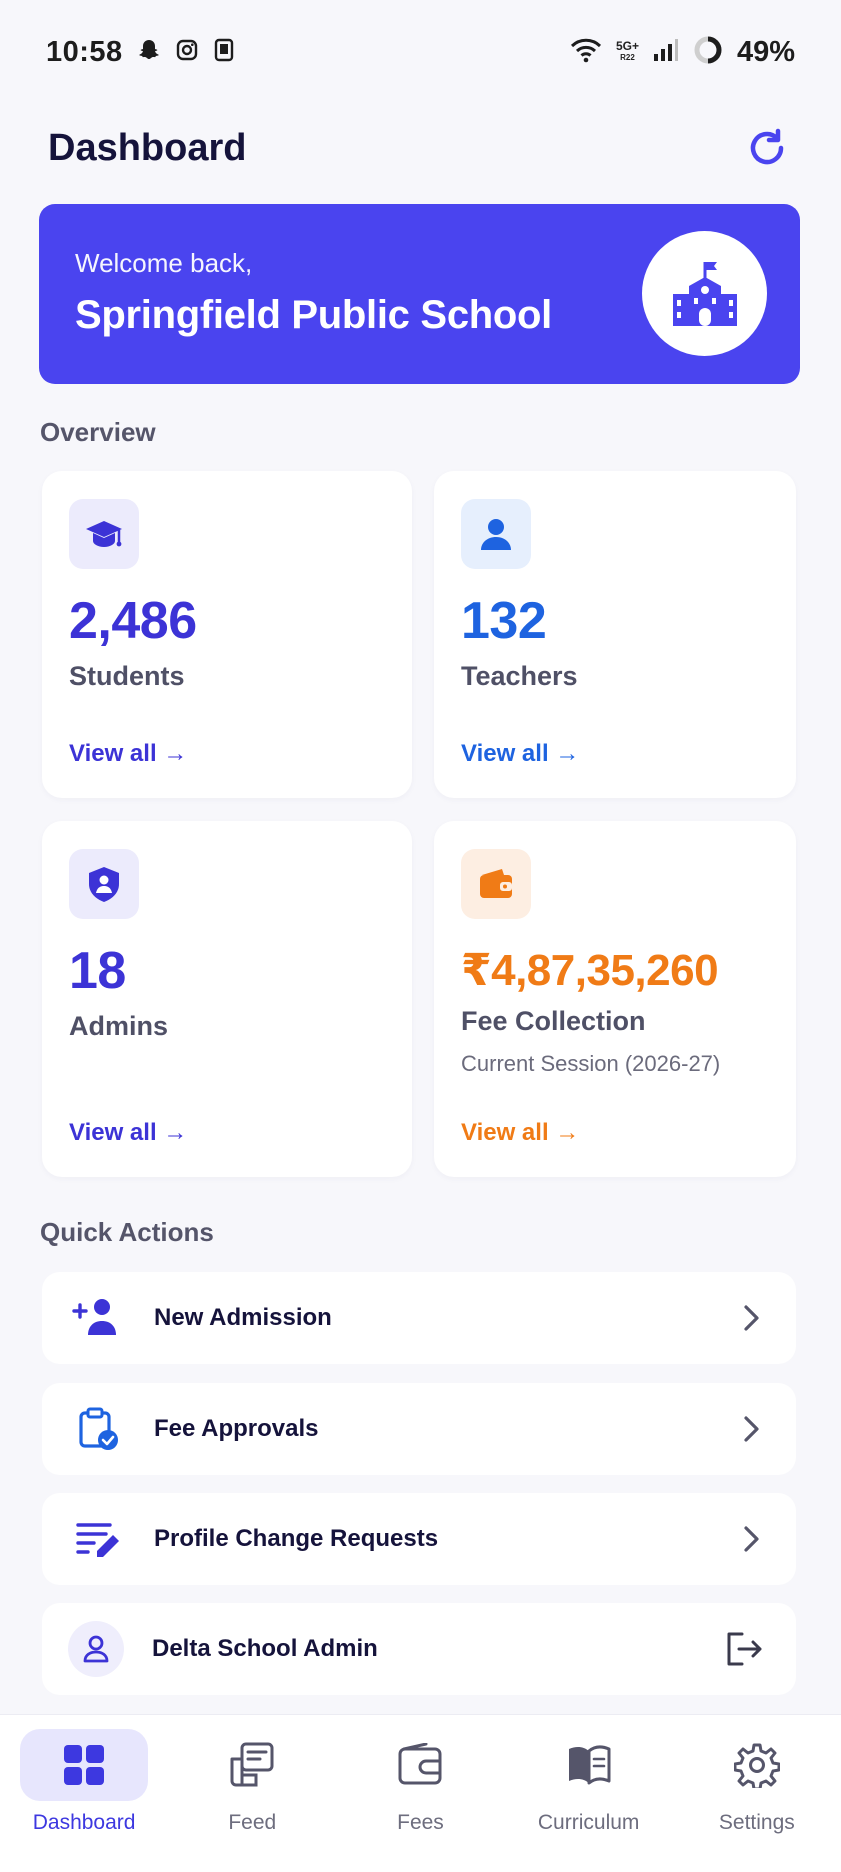  What do you see at coordinates (98, 1539) in the screenshot?
I see `edit-list-icon` at bounding box center [98, 1539].